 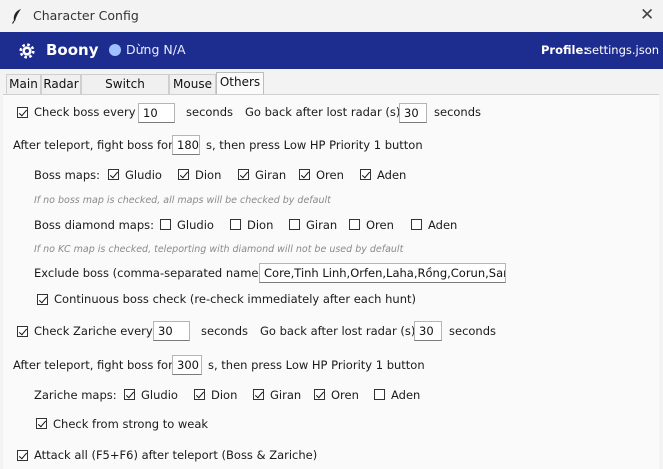 I want to click on window-titlebar: Character Config ✕, so click(x=331, y=16).